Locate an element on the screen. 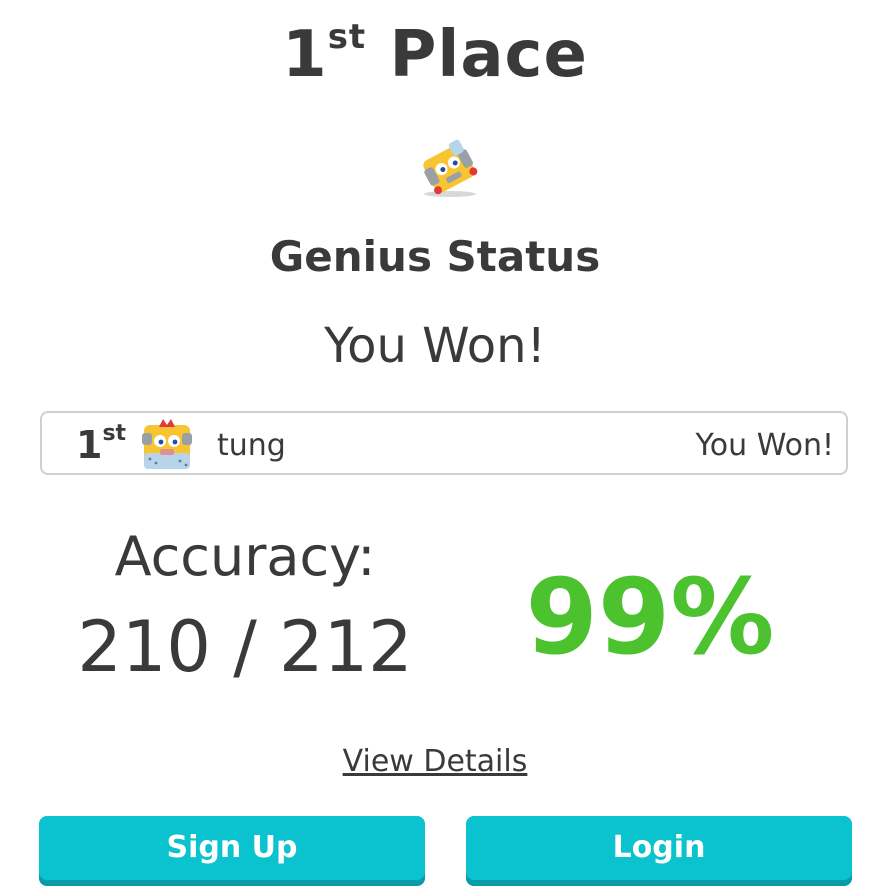  place-word: Place is located at coordinates (488, 55).